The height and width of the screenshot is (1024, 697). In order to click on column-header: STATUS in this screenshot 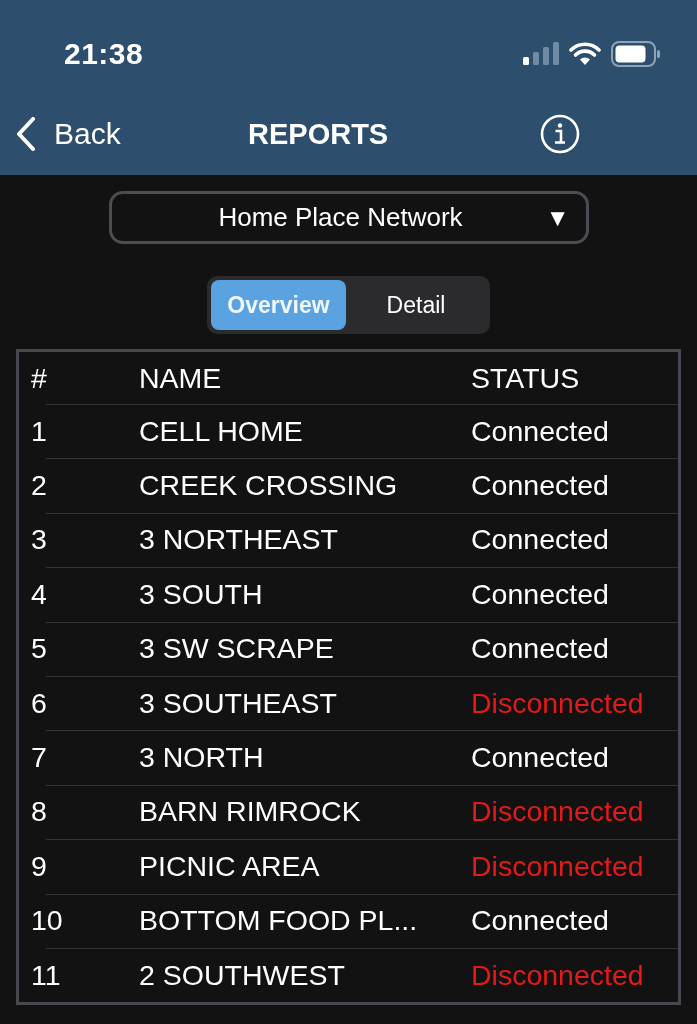, I will do `click(526, 378)`.